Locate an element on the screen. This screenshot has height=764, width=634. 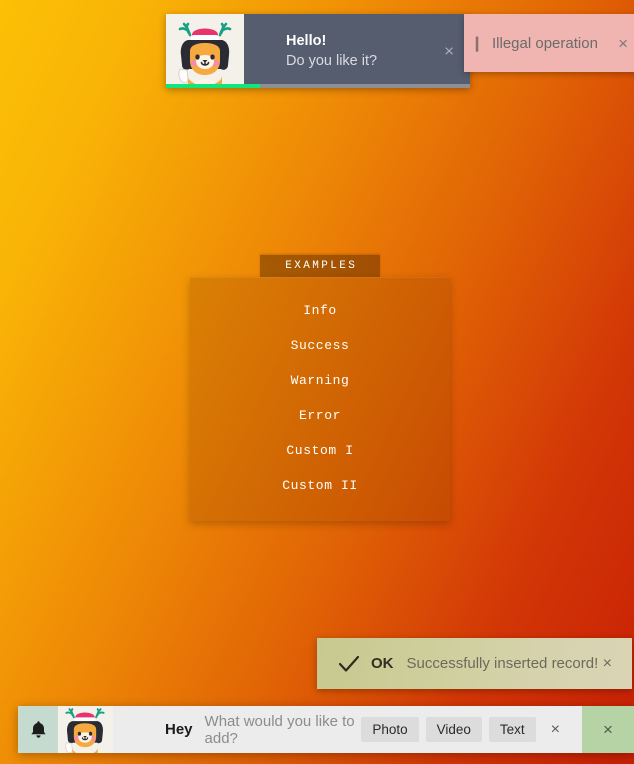
success-toast-message: Successfully inserted record! is located at coordinates (502, 663).